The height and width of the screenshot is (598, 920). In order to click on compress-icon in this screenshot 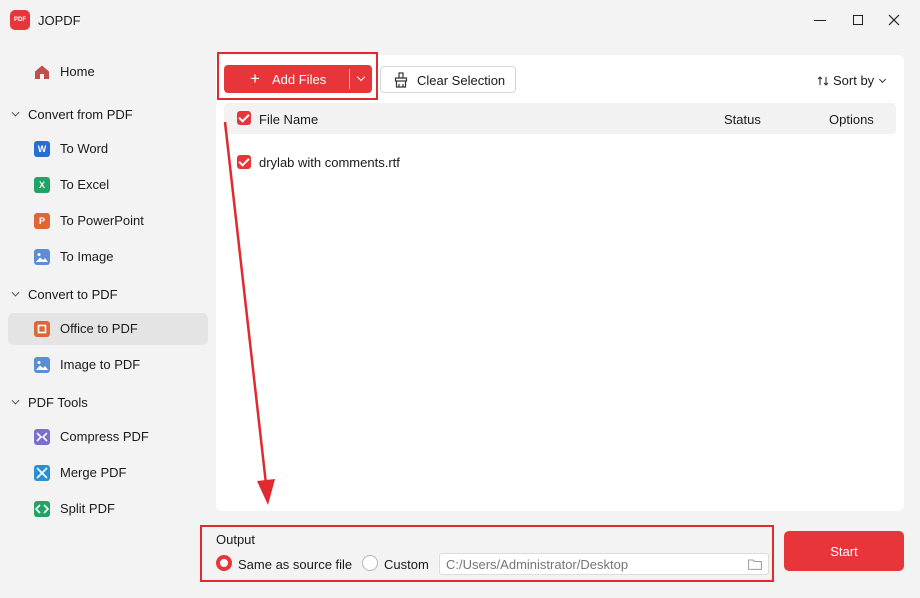, I will do `click(42, 437)`.